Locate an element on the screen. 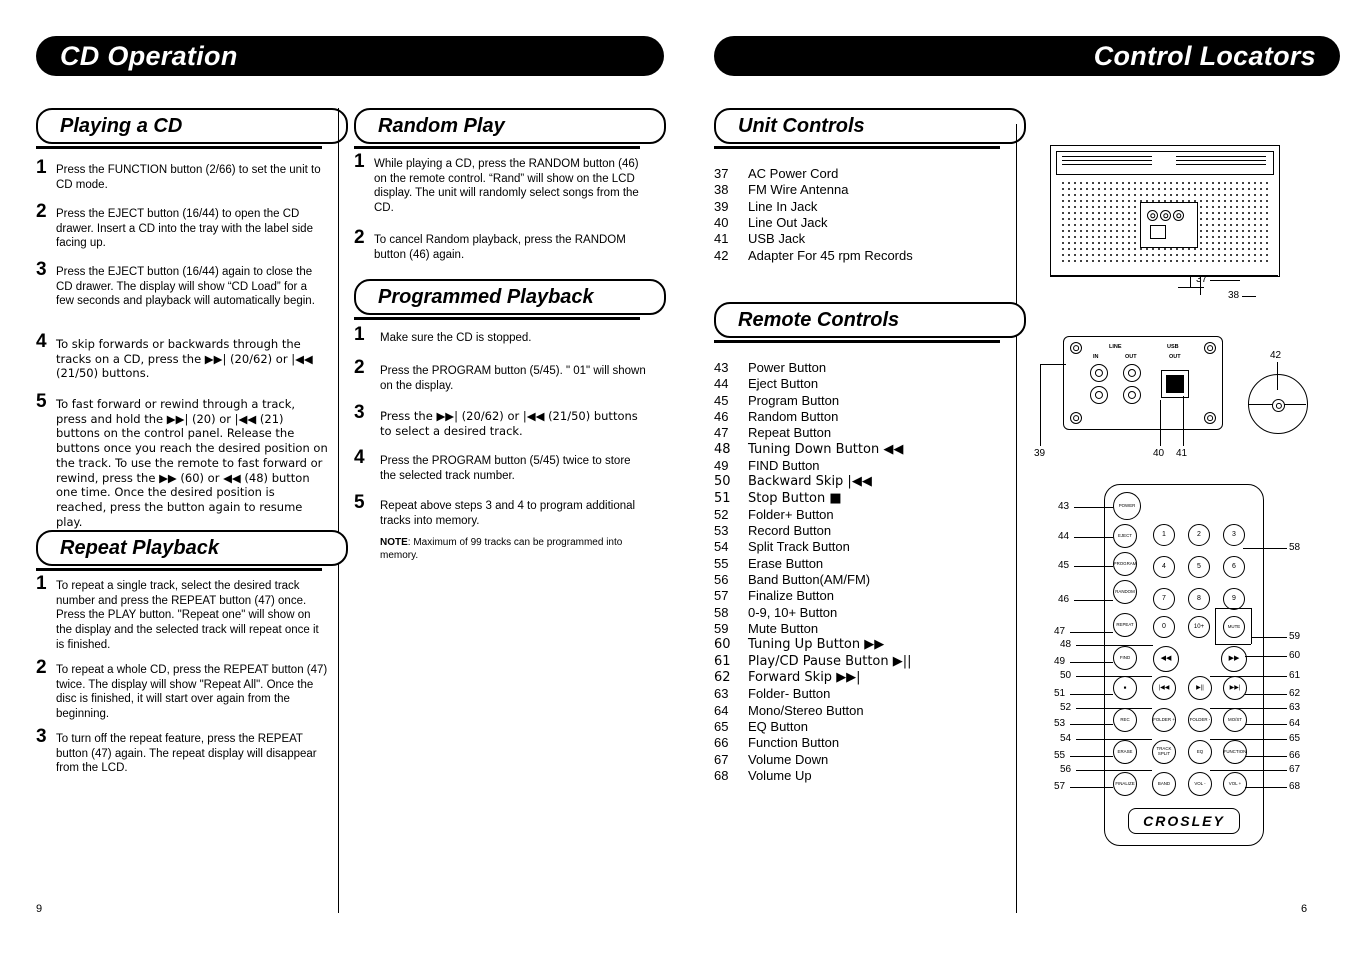 This screenshot has width=1351, height=954. remote-band-button: BAND is located at coordinates (1164, 784).